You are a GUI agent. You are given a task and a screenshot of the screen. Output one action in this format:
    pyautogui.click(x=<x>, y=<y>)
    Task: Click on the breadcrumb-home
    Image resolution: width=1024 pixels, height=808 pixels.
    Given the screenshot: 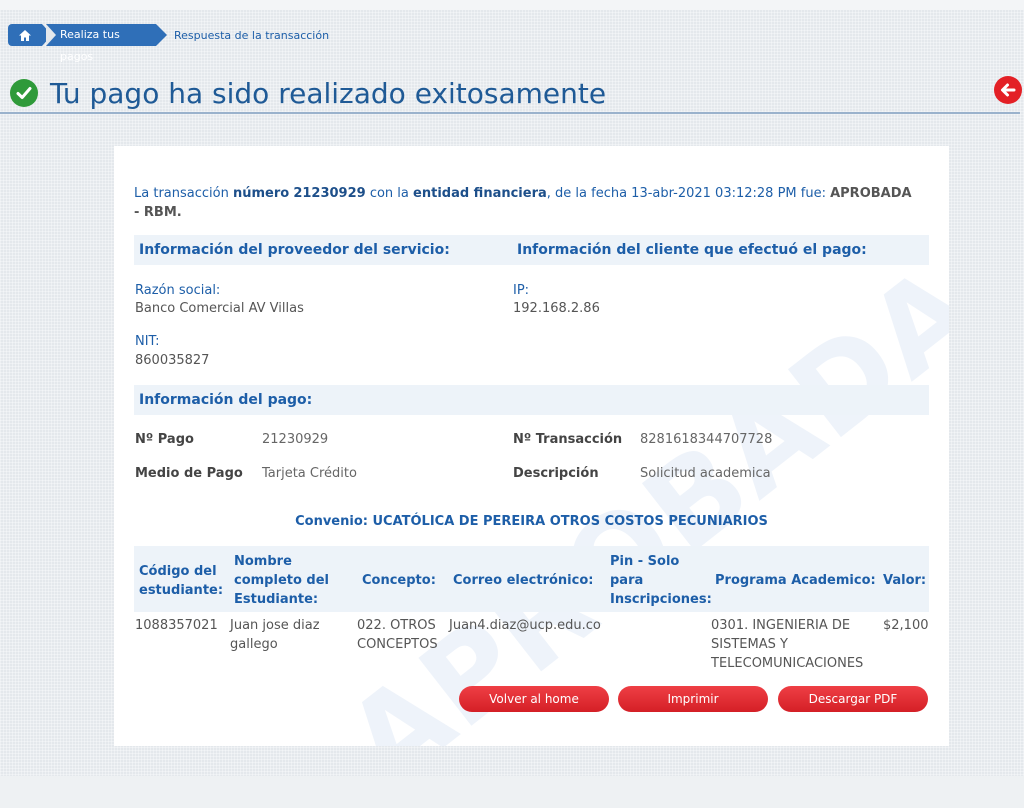 What is the action you would take?
    pyautogui.click(x=30, y=35)
    